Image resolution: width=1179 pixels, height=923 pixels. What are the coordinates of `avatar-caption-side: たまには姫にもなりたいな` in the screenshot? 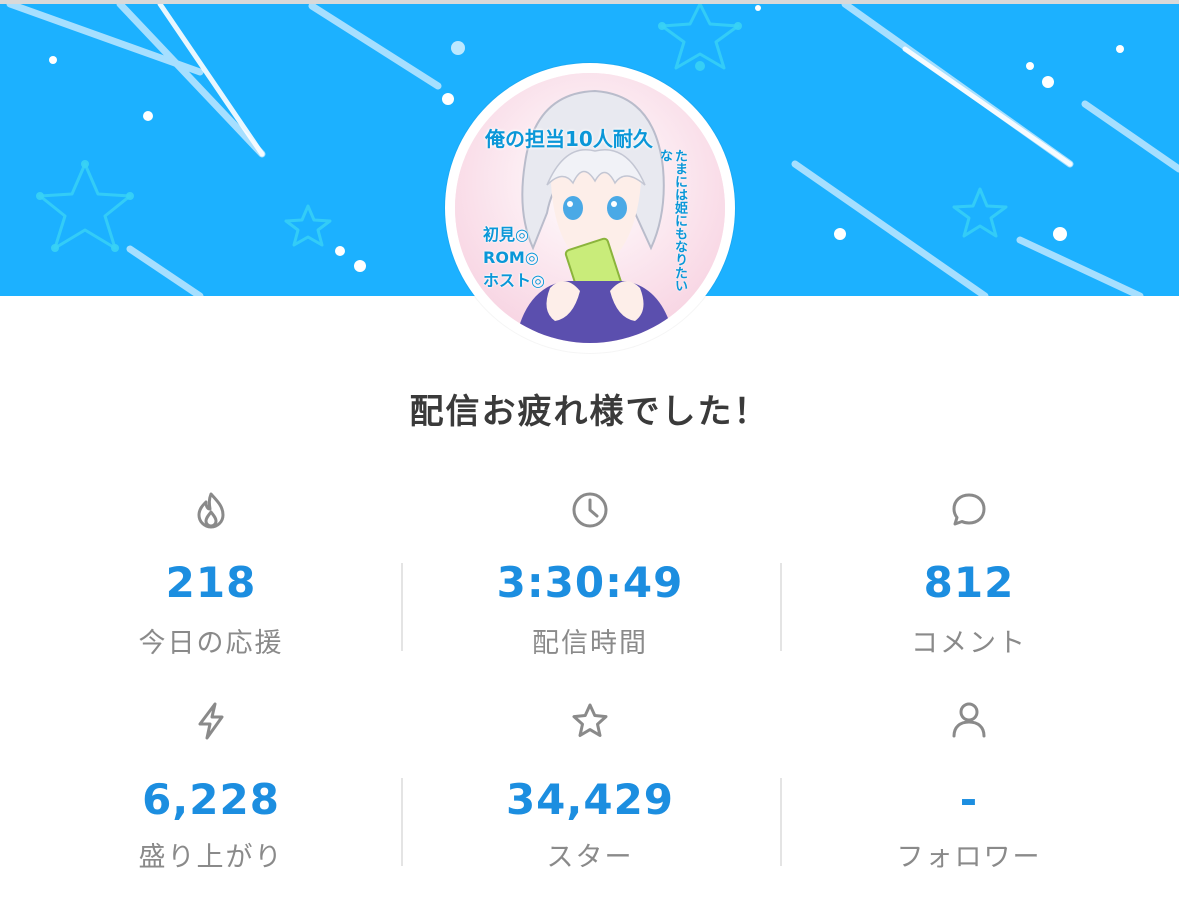 It's located at (672, 220).